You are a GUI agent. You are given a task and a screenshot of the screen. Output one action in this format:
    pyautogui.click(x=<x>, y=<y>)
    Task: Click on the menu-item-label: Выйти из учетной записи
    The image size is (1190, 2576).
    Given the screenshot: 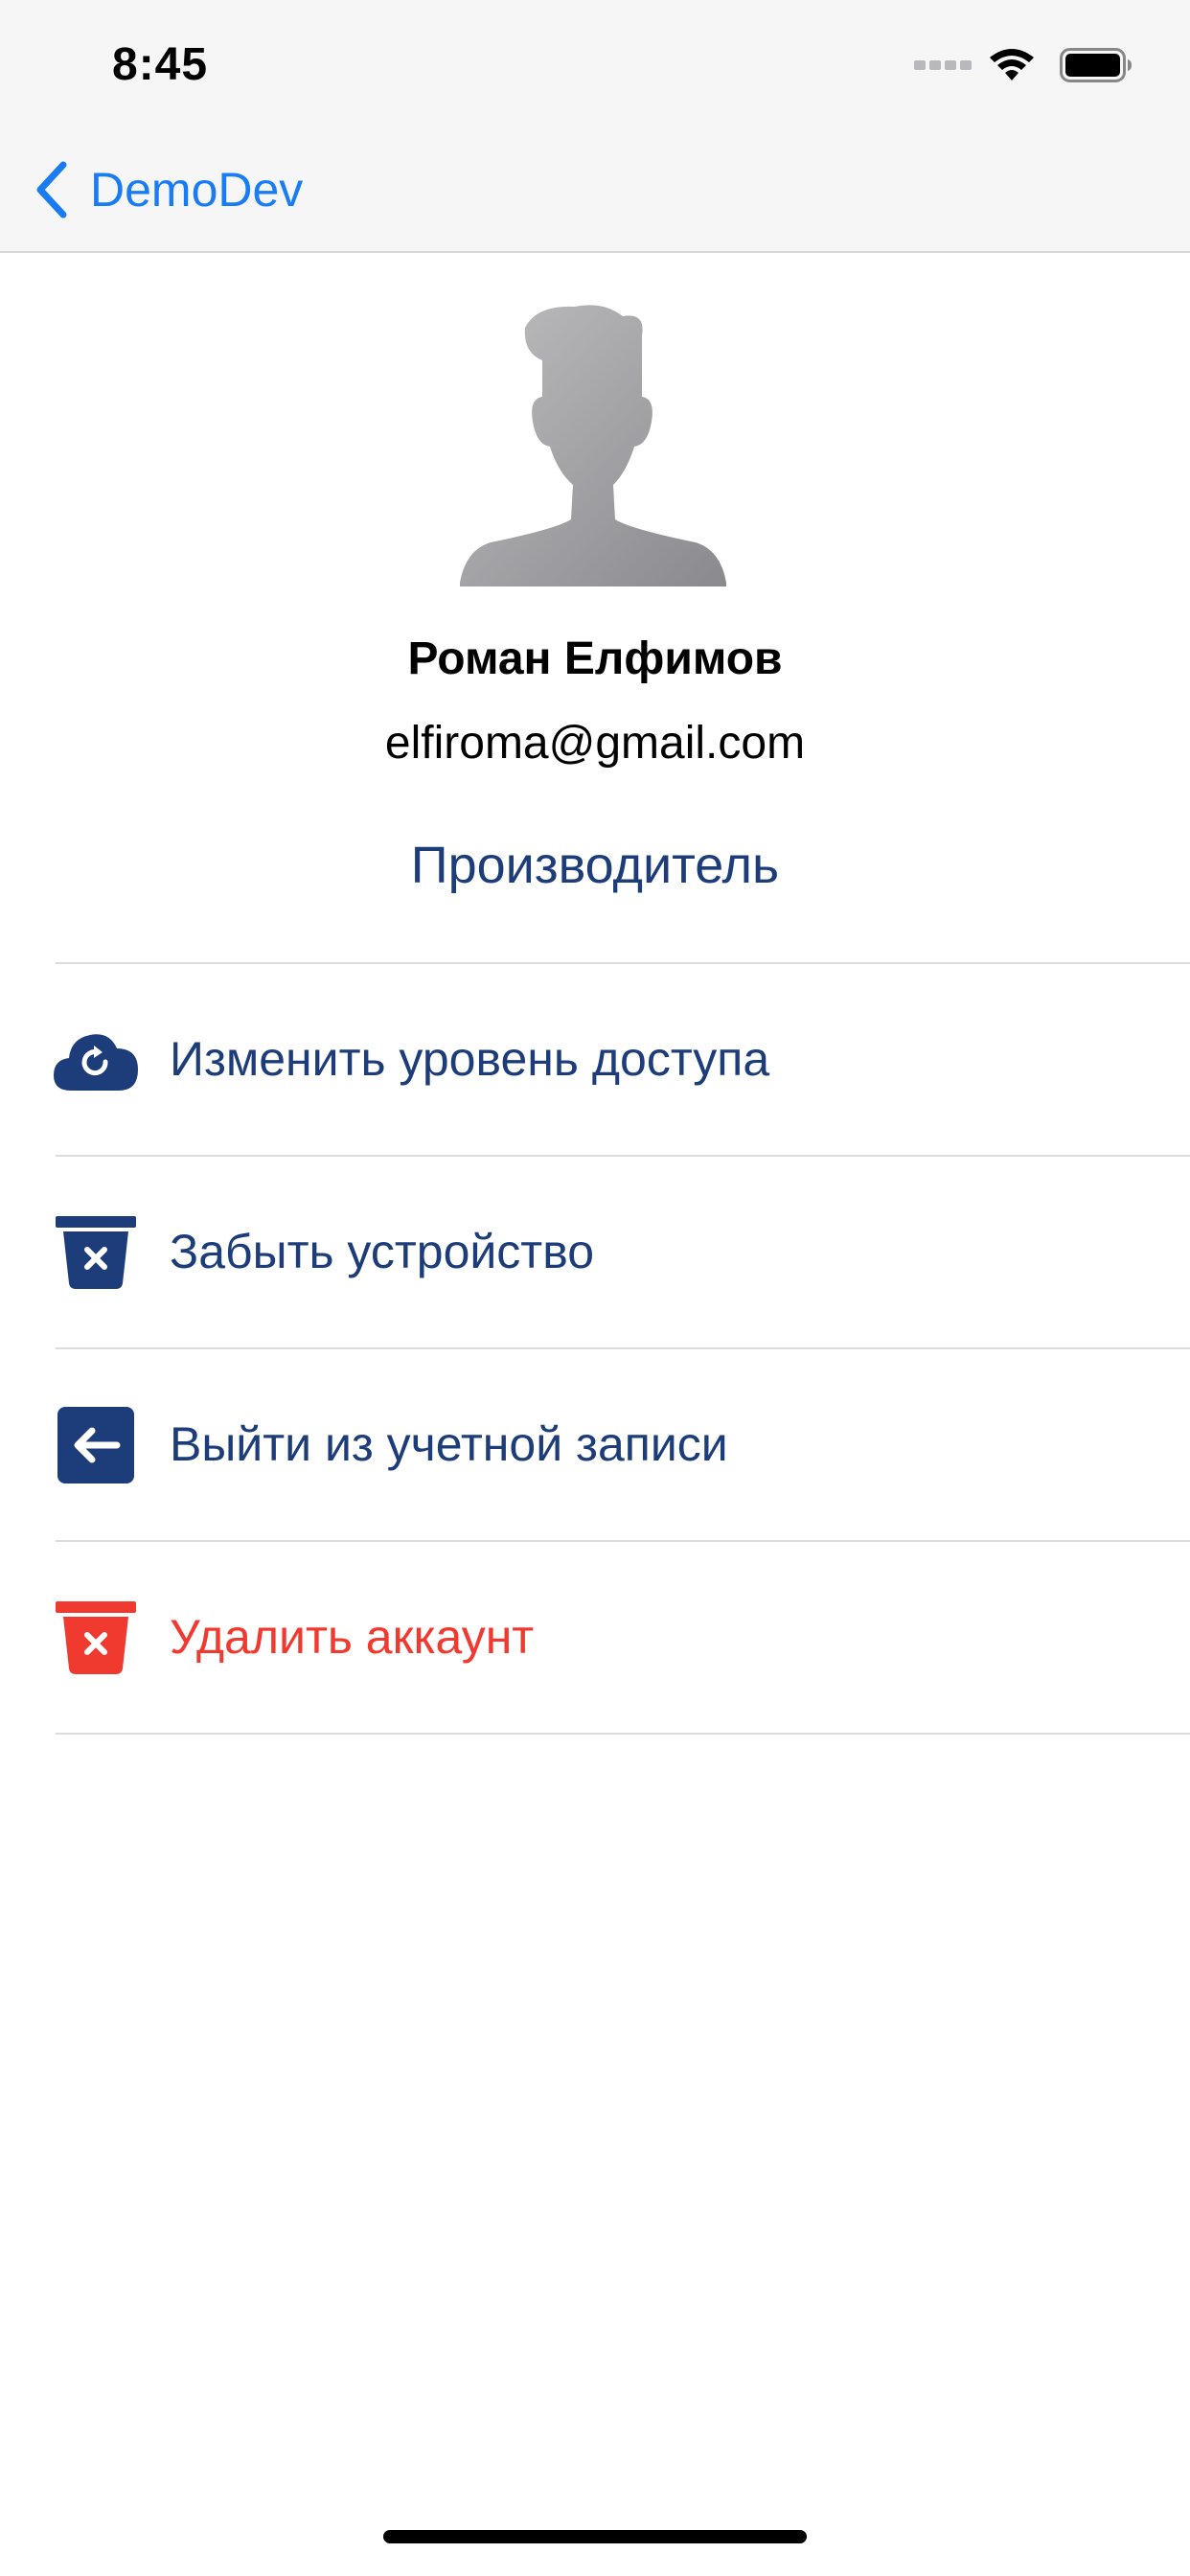 What is the action you would take?
    pyautogui.click(x=449, y=1444)
    